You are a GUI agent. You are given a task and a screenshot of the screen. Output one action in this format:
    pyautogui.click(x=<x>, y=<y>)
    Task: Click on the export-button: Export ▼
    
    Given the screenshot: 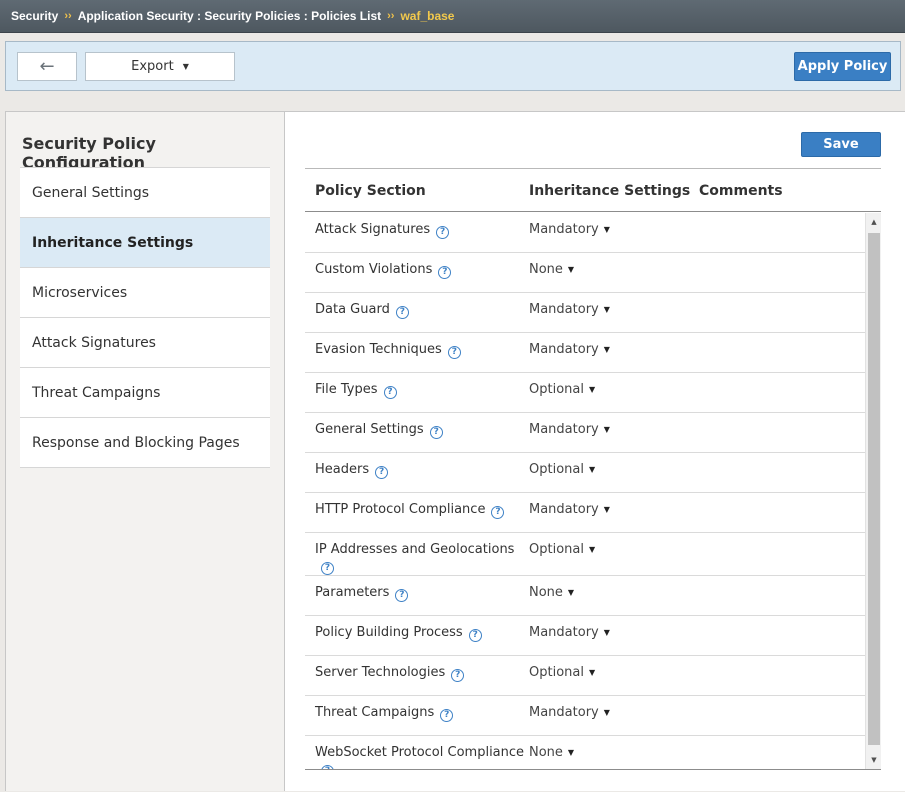 What is the action you would take?
    pyautogui.click(x=160, y=66)
    